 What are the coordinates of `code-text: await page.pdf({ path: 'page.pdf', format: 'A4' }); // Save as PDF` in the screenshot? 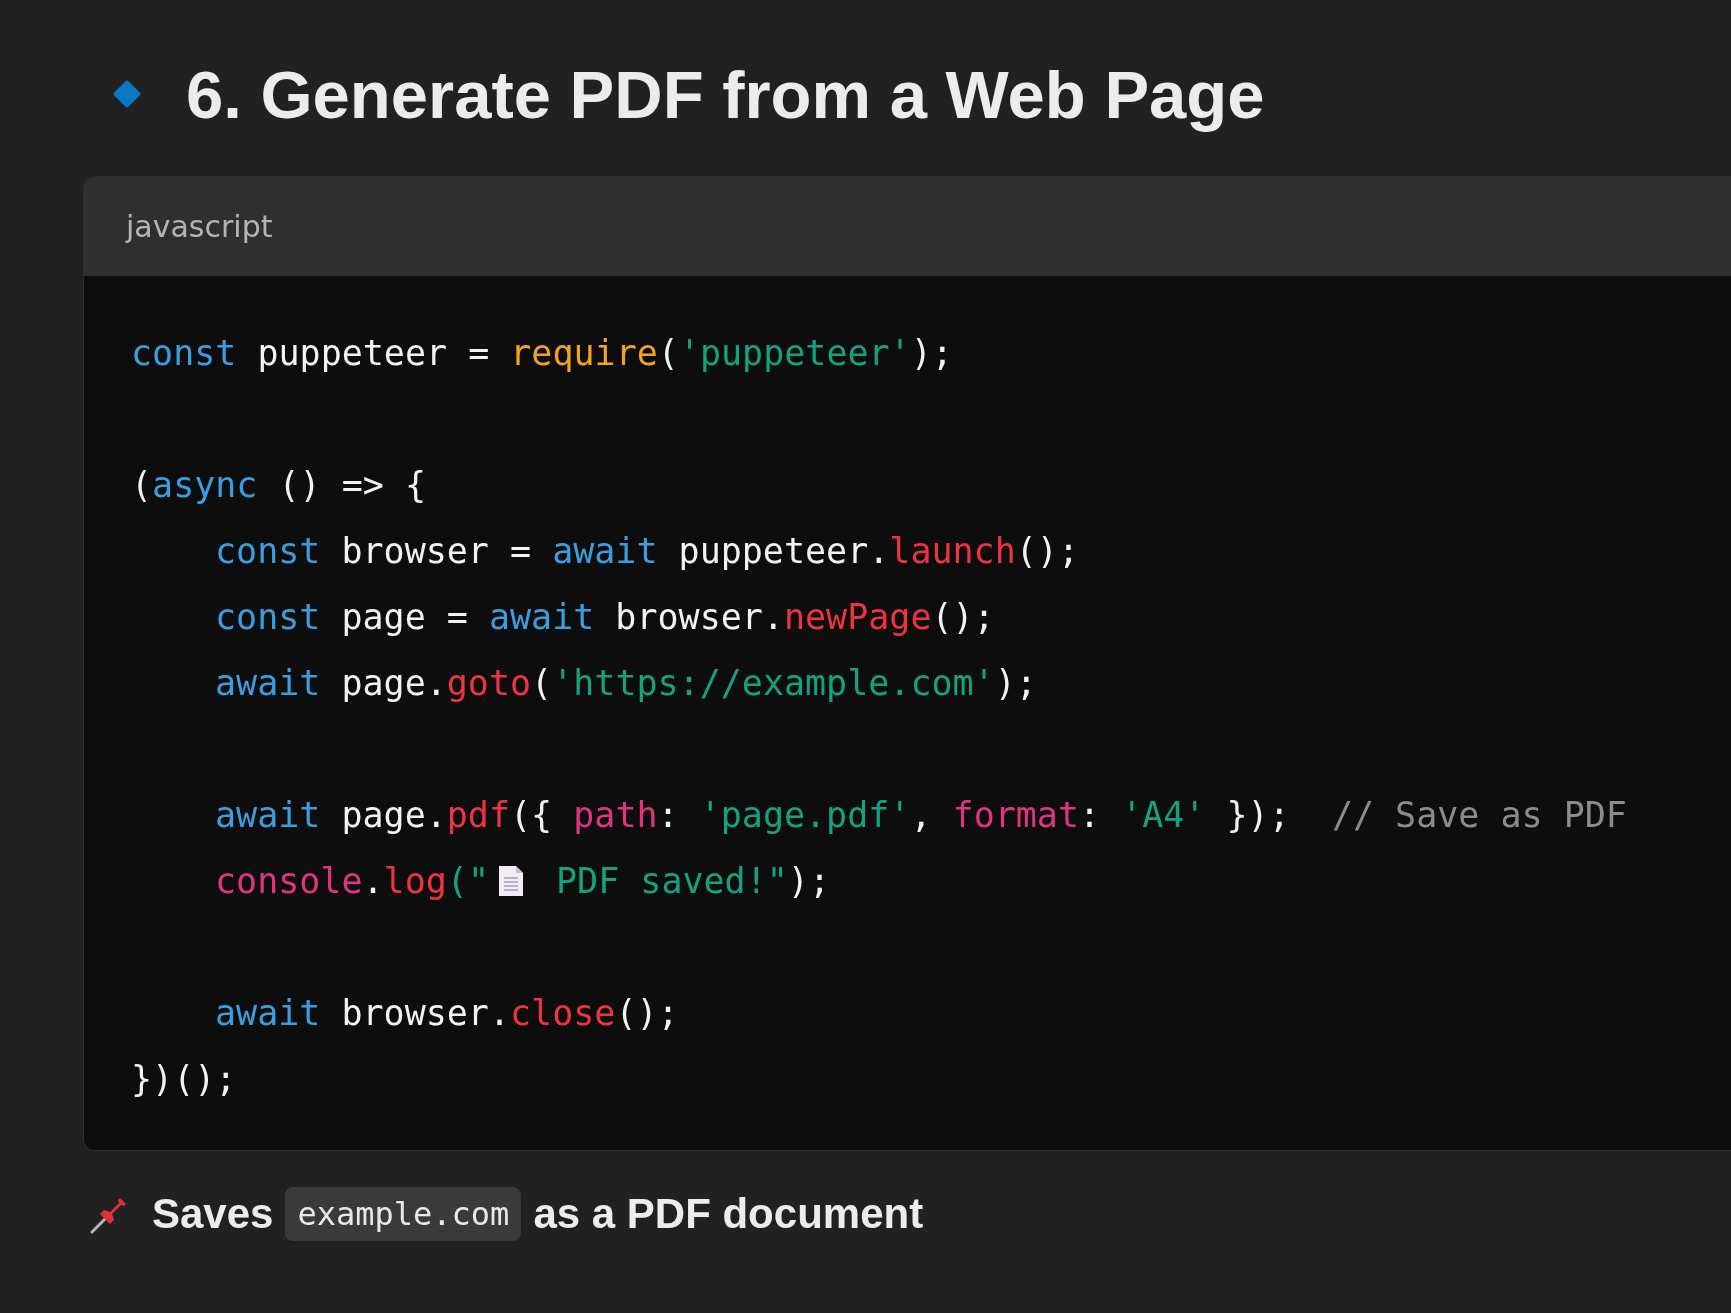 It's located at (921, 815).